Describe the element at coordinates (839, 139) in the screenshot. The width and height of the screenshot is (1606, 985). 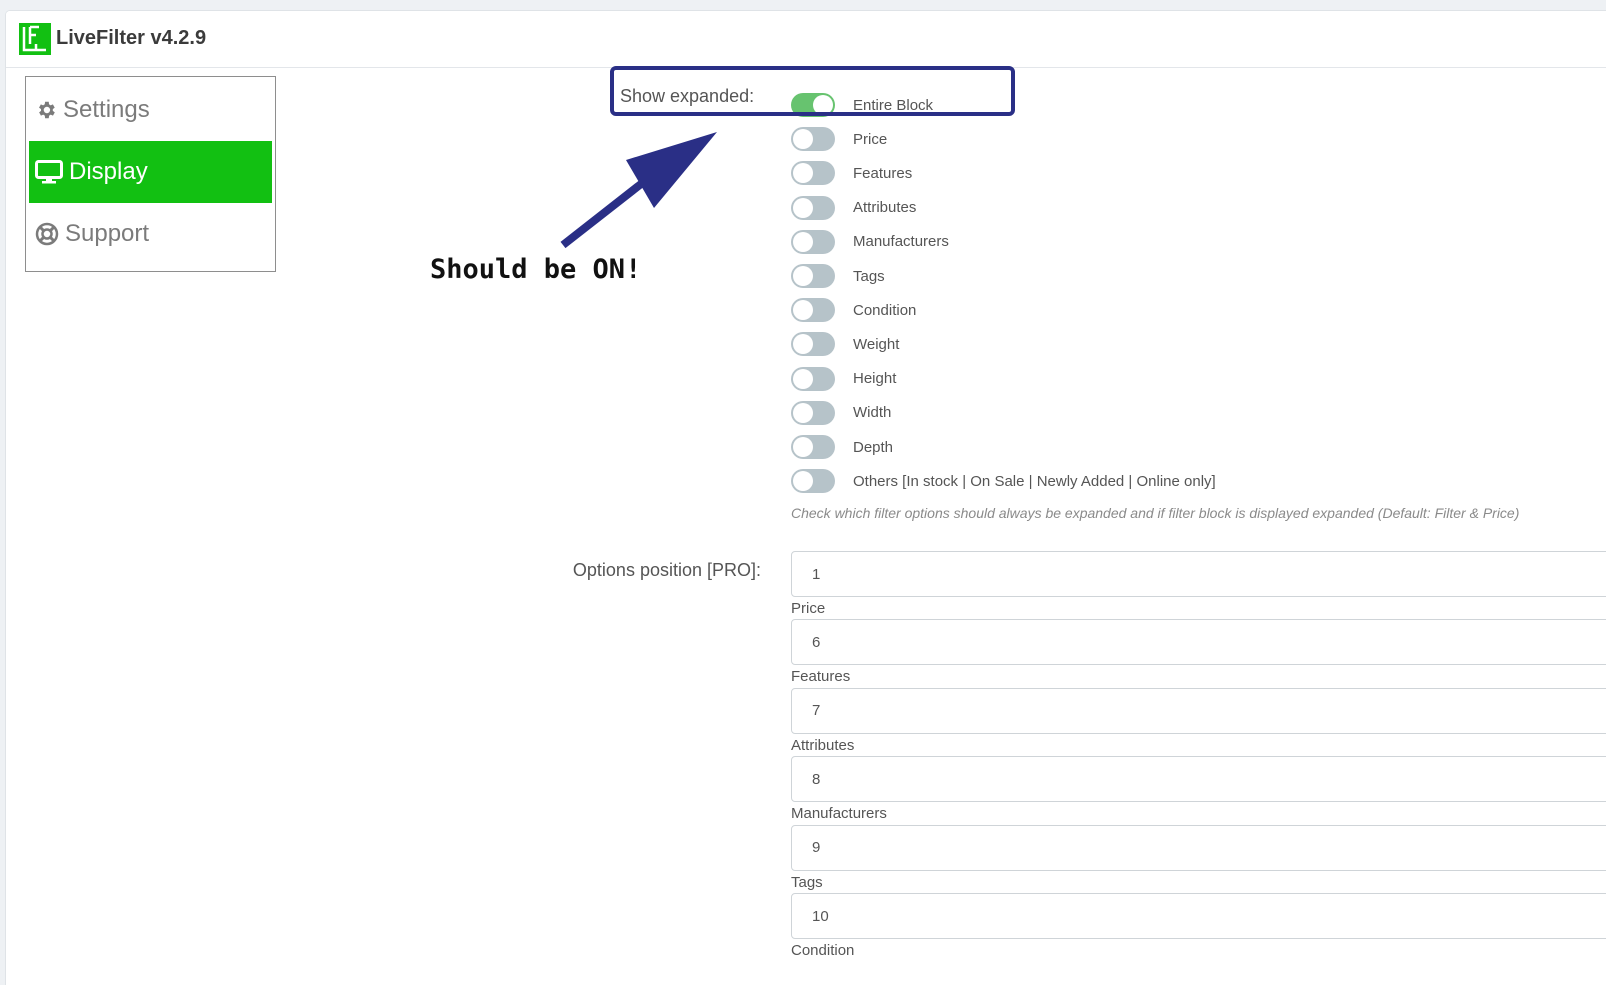
I see `toggle-row: Price` at that location.